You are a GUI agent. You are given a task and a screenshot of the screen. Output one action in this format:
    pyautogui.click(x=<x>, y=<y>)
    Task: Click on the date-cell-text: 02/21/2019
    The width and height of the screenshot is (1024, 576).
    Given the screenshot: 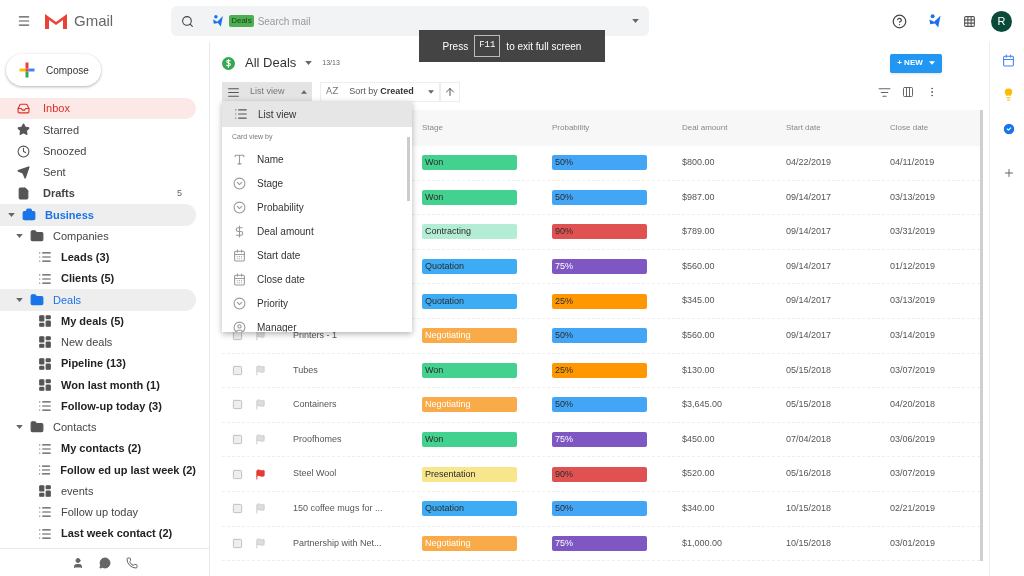 What is the action you would take?
    pyautogui.click(x=913, y=508)
    